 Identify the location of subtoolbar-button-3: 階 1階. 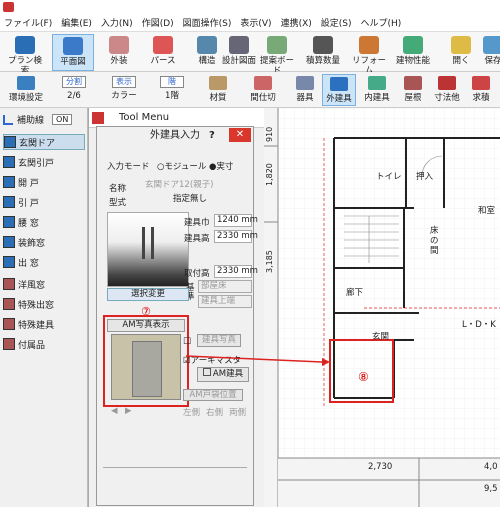
(172, 90).